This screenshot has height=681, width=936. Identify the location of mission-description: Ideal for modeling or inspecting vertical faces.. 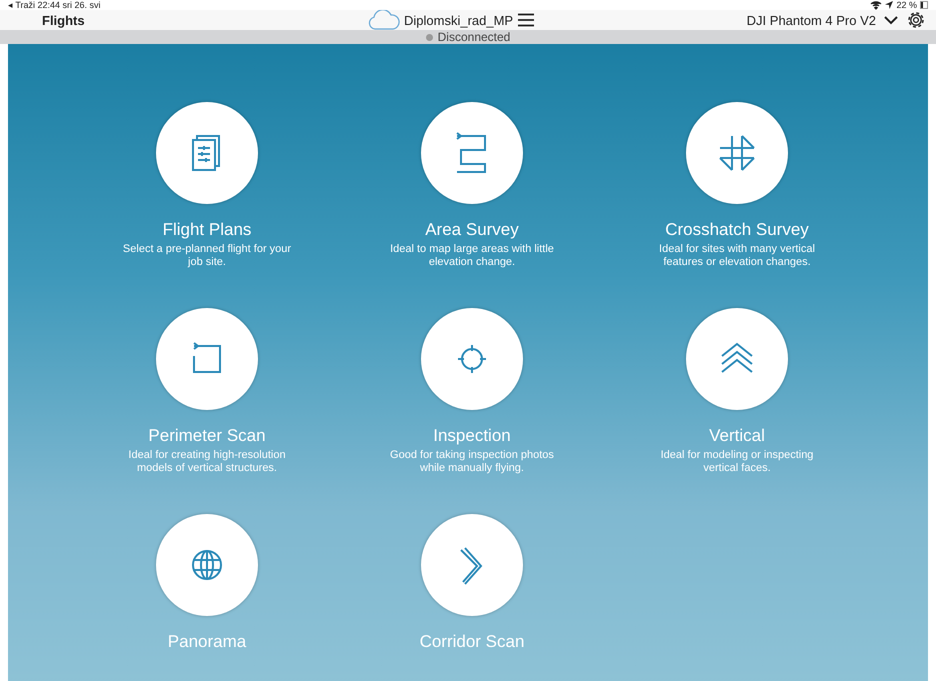
(737, 462).